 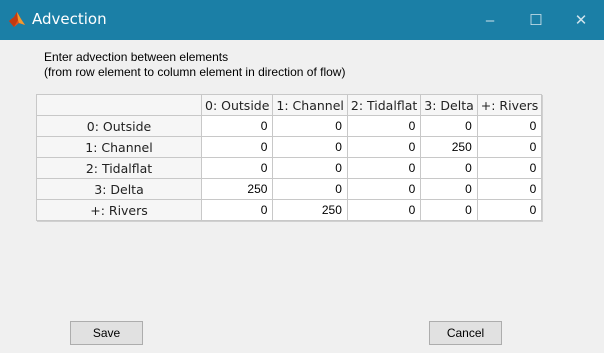 What do you see at coordinates (310, 105) in the screenshot?
I see `column-header: 1: Channel` at bounding box center [310, 105].